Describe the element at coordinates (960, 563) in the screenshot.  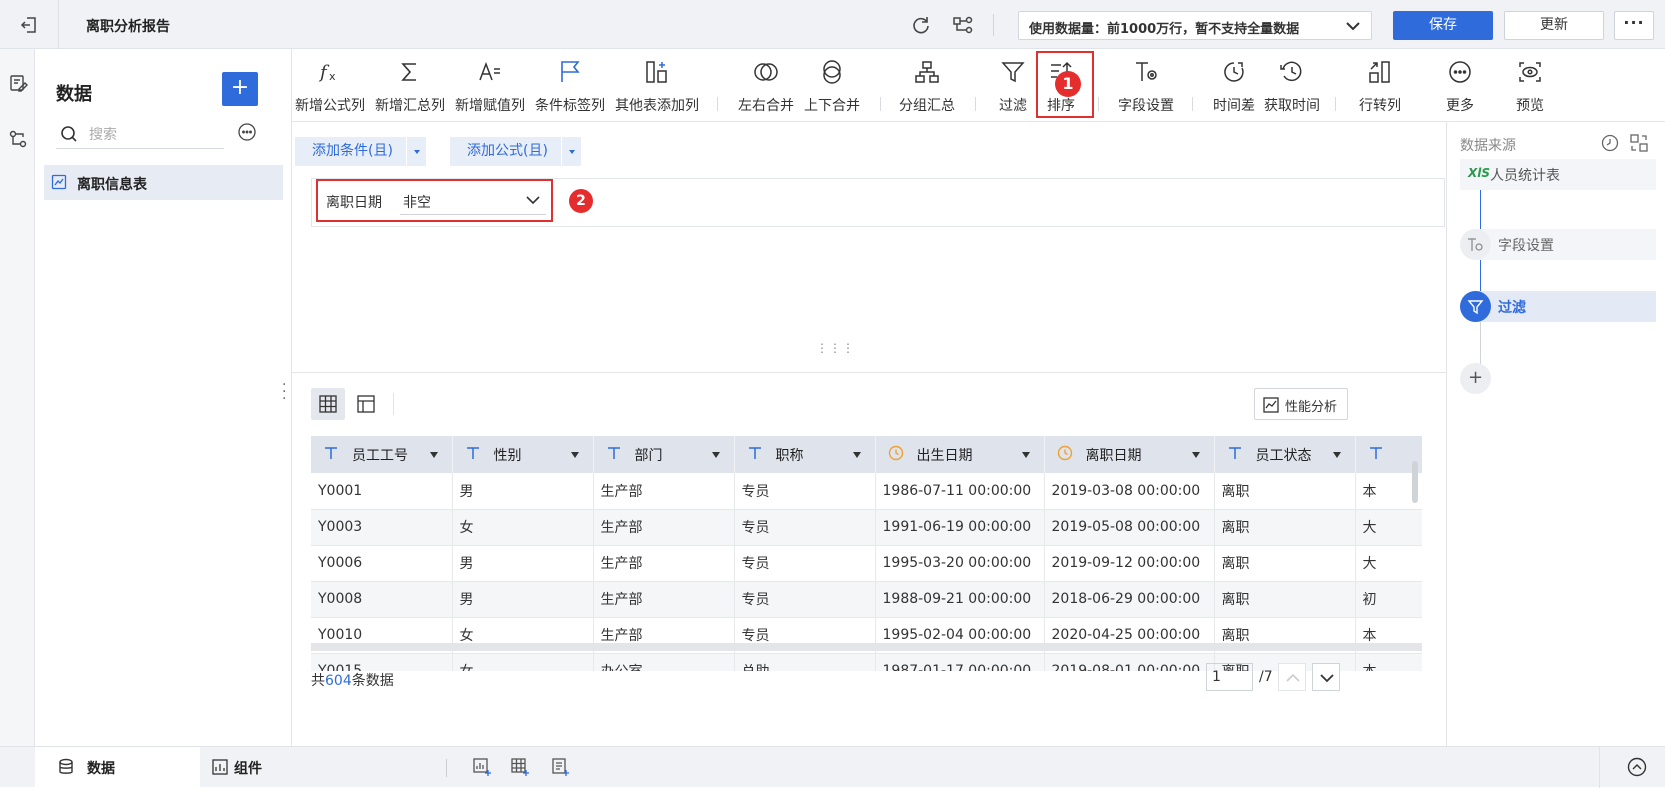
I see `table-cell: 1995-03-20 00:00:00` at that location.